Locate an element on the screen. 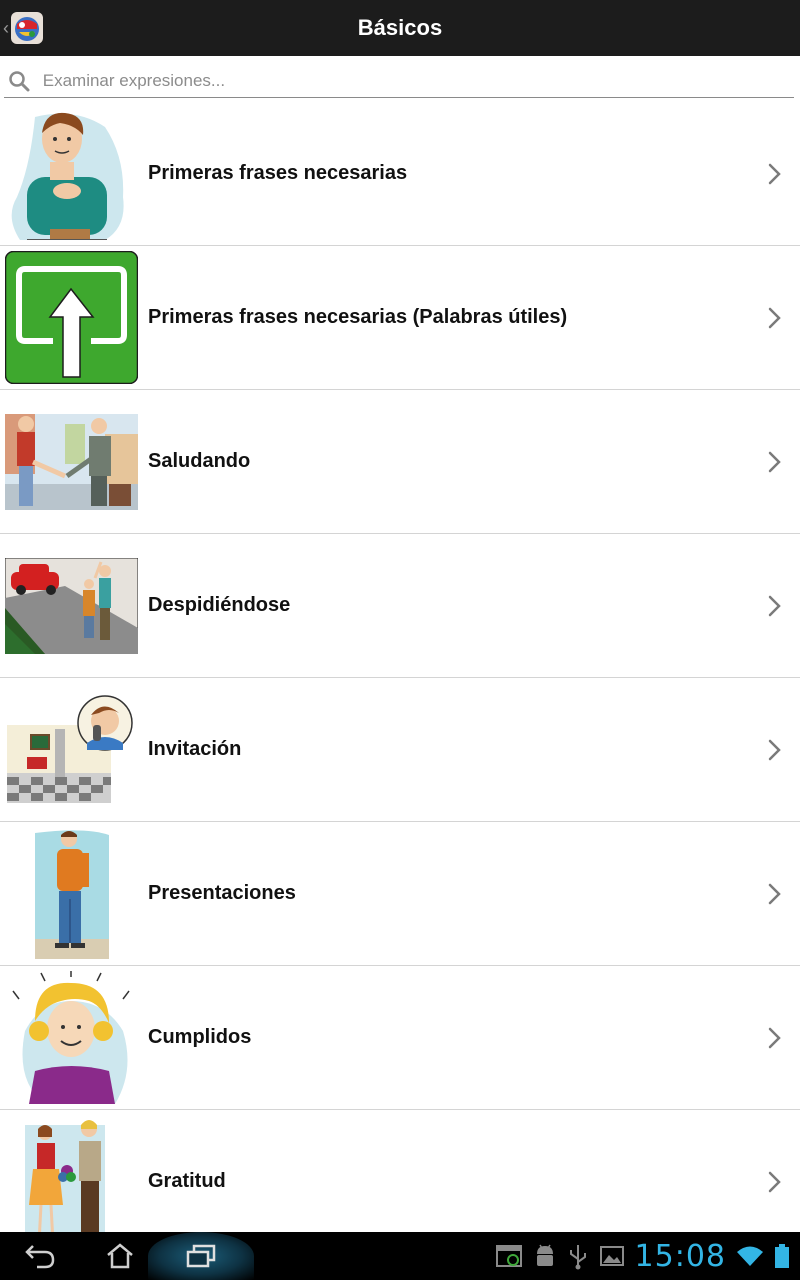 The width and height of the screenshot is (800, 1280). action-bar: ‹ Básicos is located at coordinates (400, 28).